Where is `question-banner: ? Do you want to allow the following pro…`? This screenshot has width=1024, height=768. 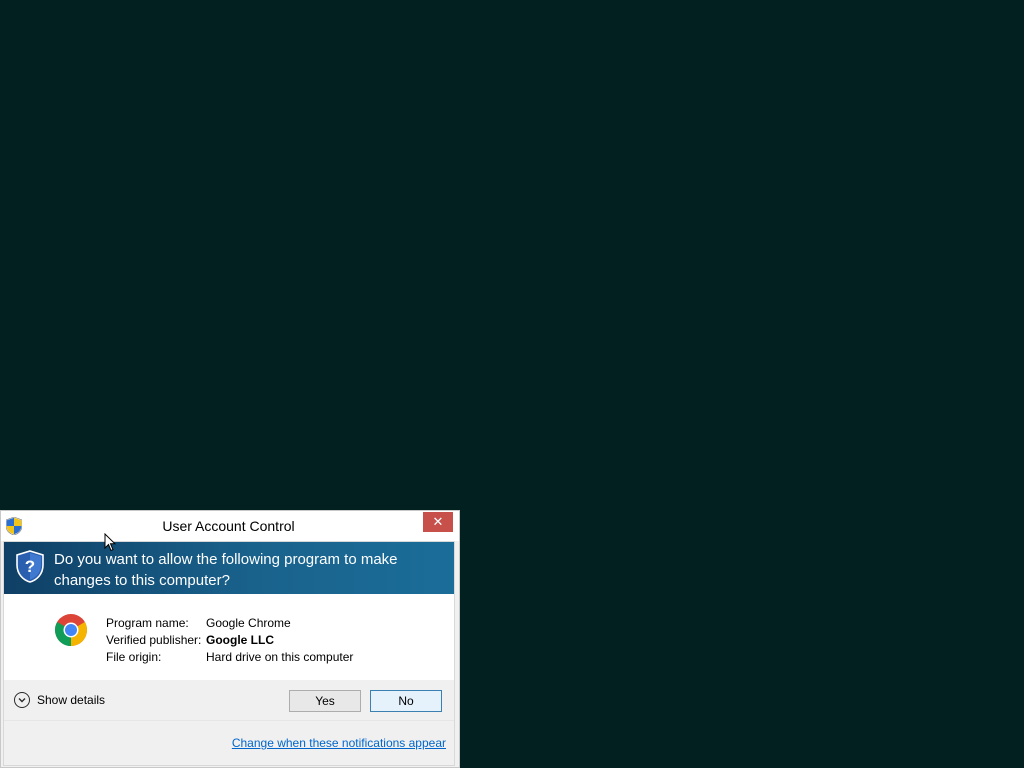
question-banner: ? Do you want to allow the following pro… is located at coordinates (229, 568).